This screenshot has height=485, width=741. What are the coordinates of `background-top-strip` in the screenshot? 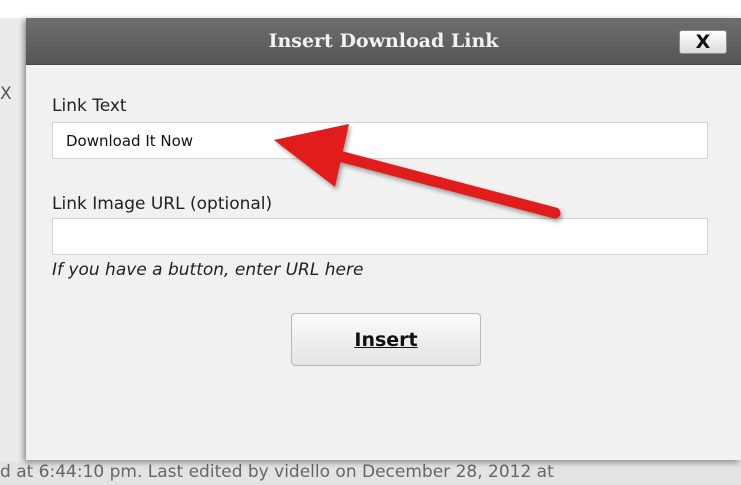 It's located at (370, 9).